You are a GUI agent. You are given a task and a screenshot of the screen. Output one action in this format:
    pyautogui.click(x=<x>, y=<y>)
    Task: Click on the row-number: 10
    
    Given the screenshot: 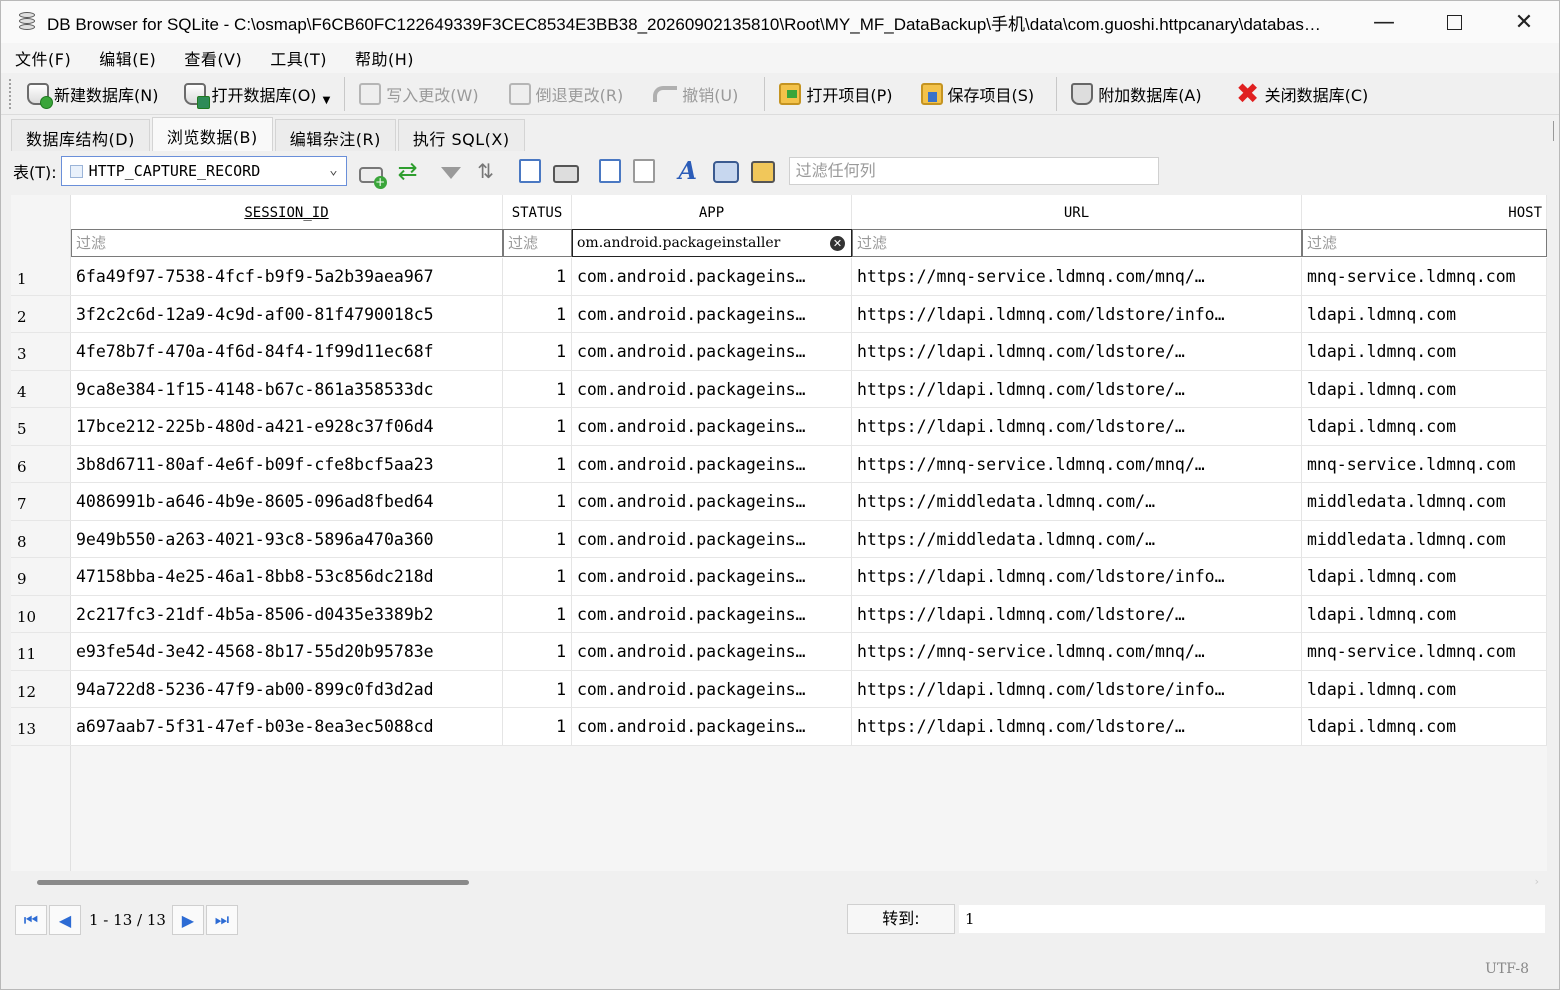 What is the action you would take?
    pyautogui.click(x=41, y=613)
    